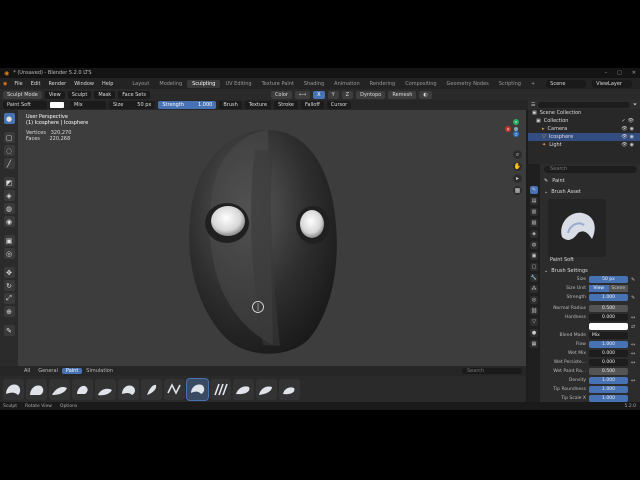 The height and width of the screenshot is (480, 640). Describe the element at coordinates (99, 371) in the screenshot. I see `asset-tab-simulation: Simulation` at that location.